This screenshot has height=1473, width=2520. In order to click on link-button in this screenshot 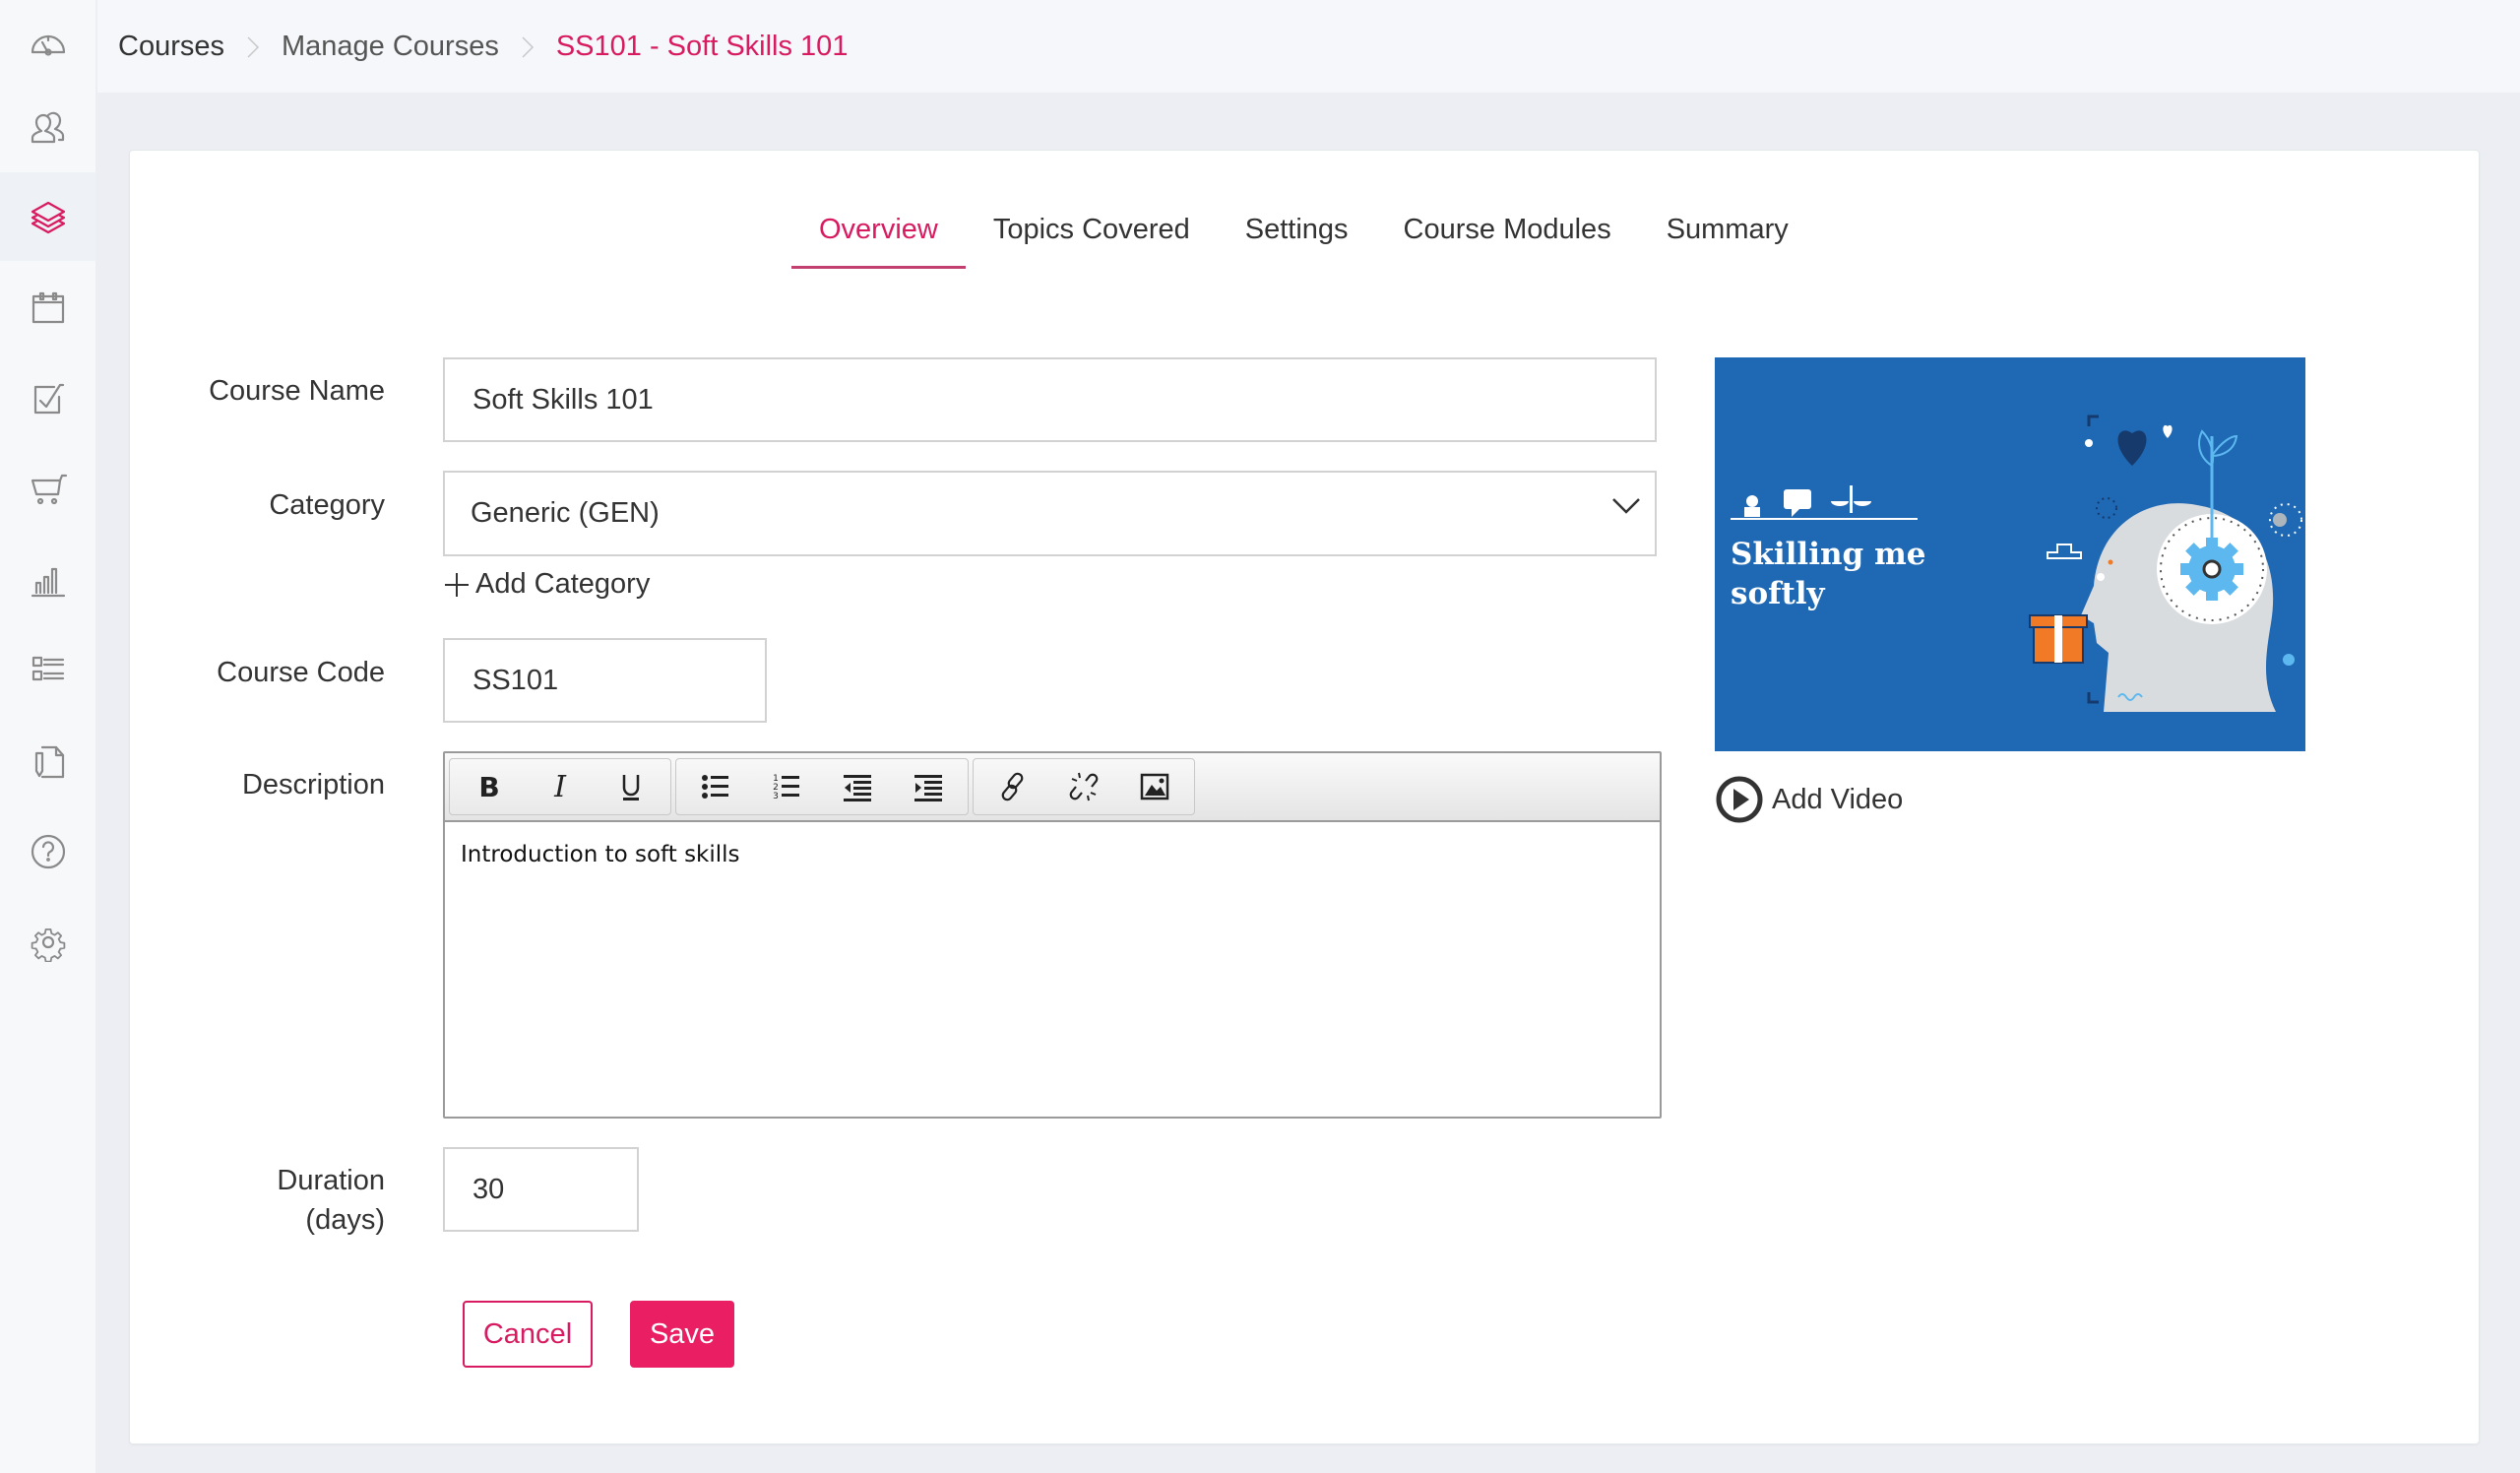, I will do `click(1012, 786)`.